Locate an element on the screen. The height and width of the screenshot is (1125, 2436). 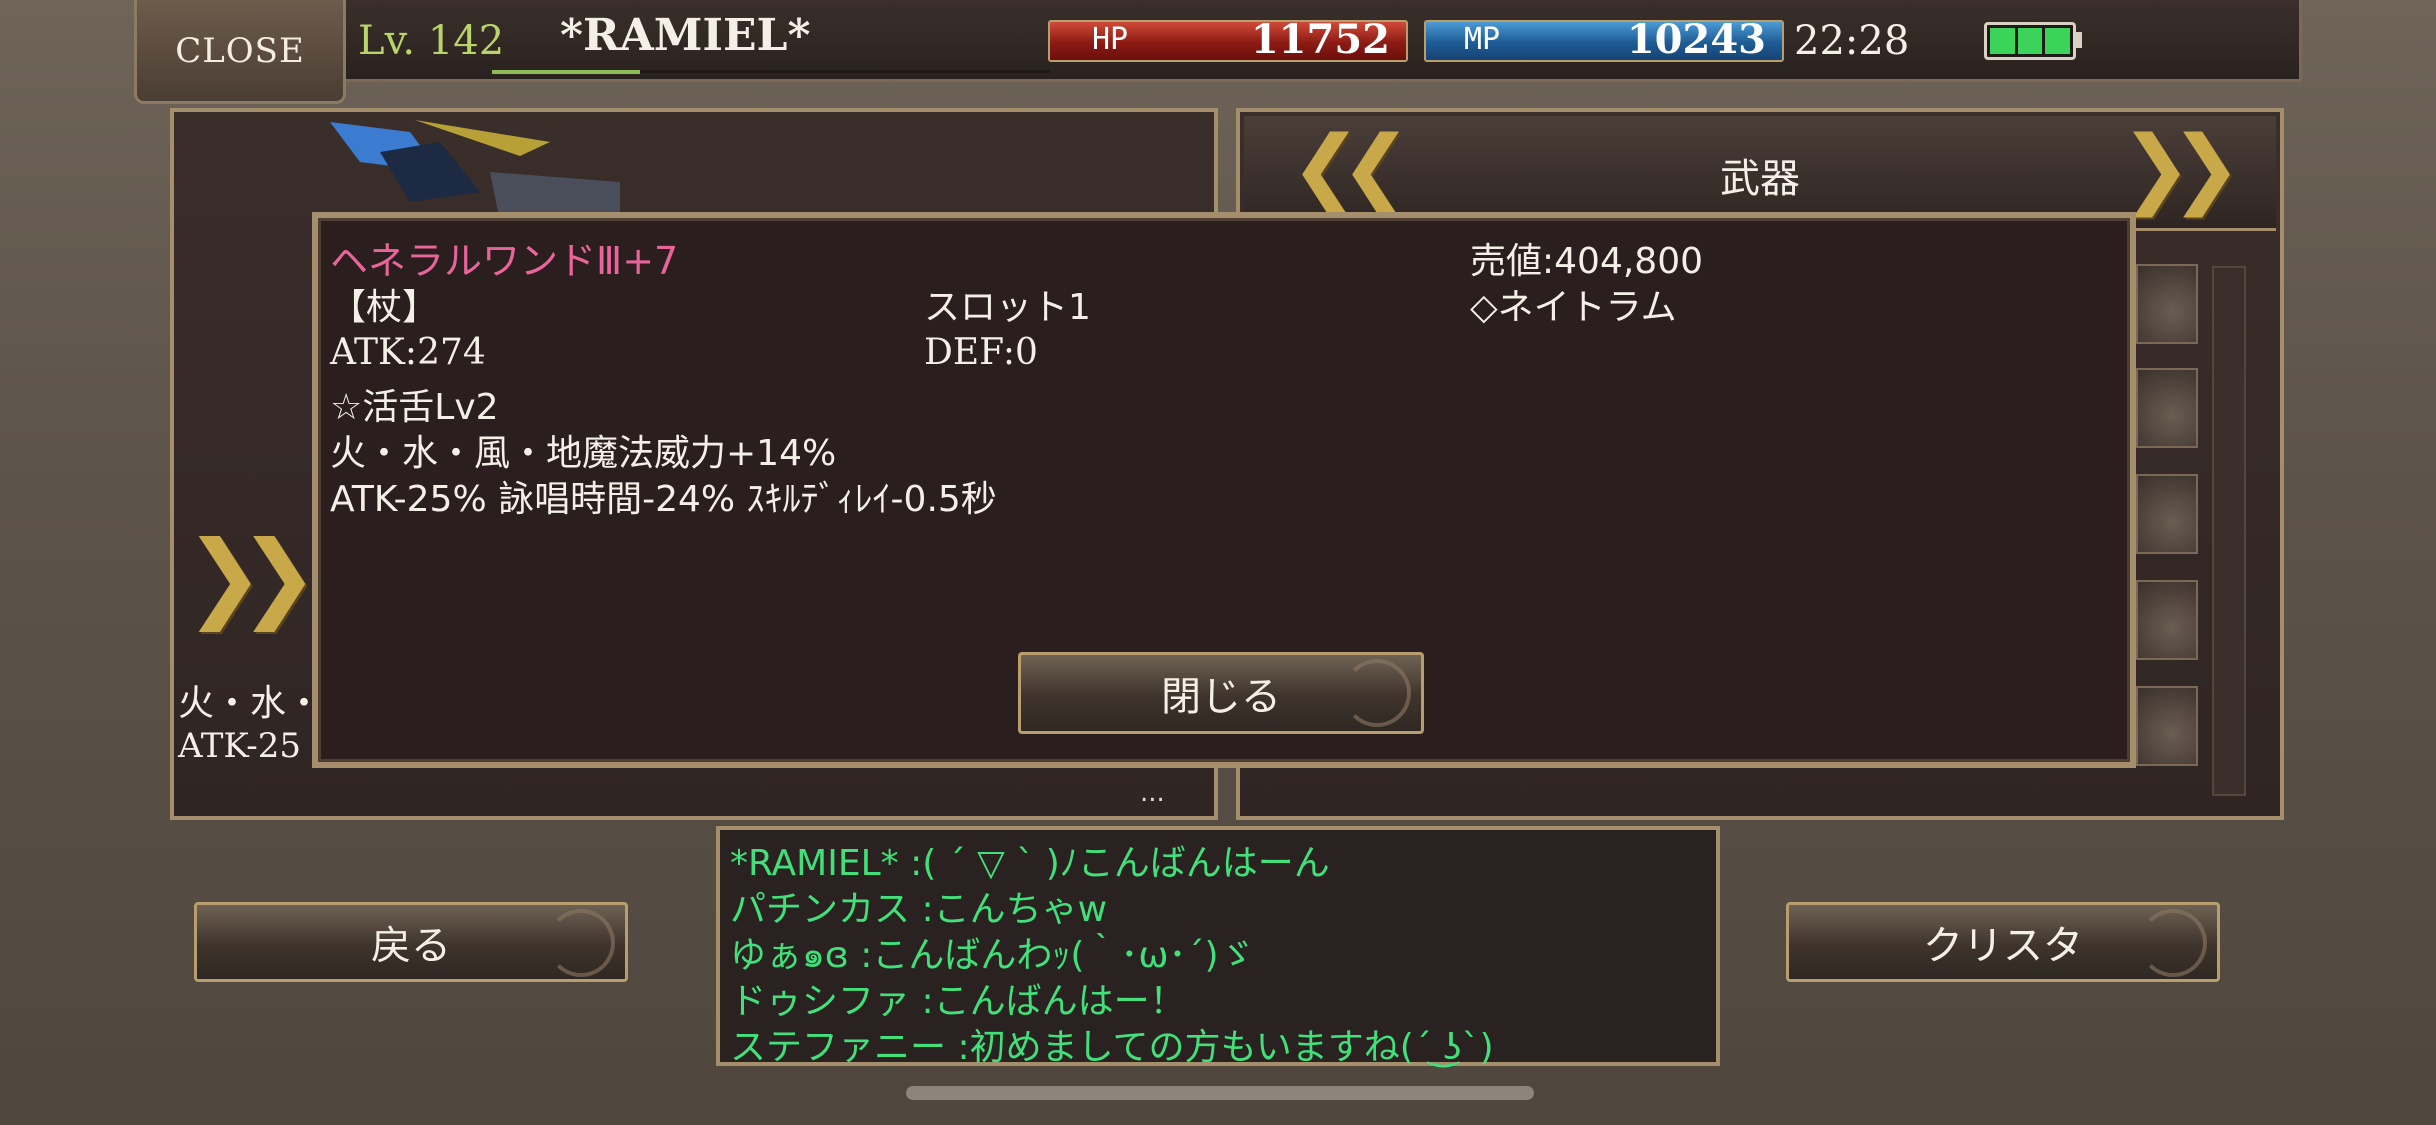
chat-message: ドゥシファ :こんばんはー！ is located at coordinates (958, 1001).